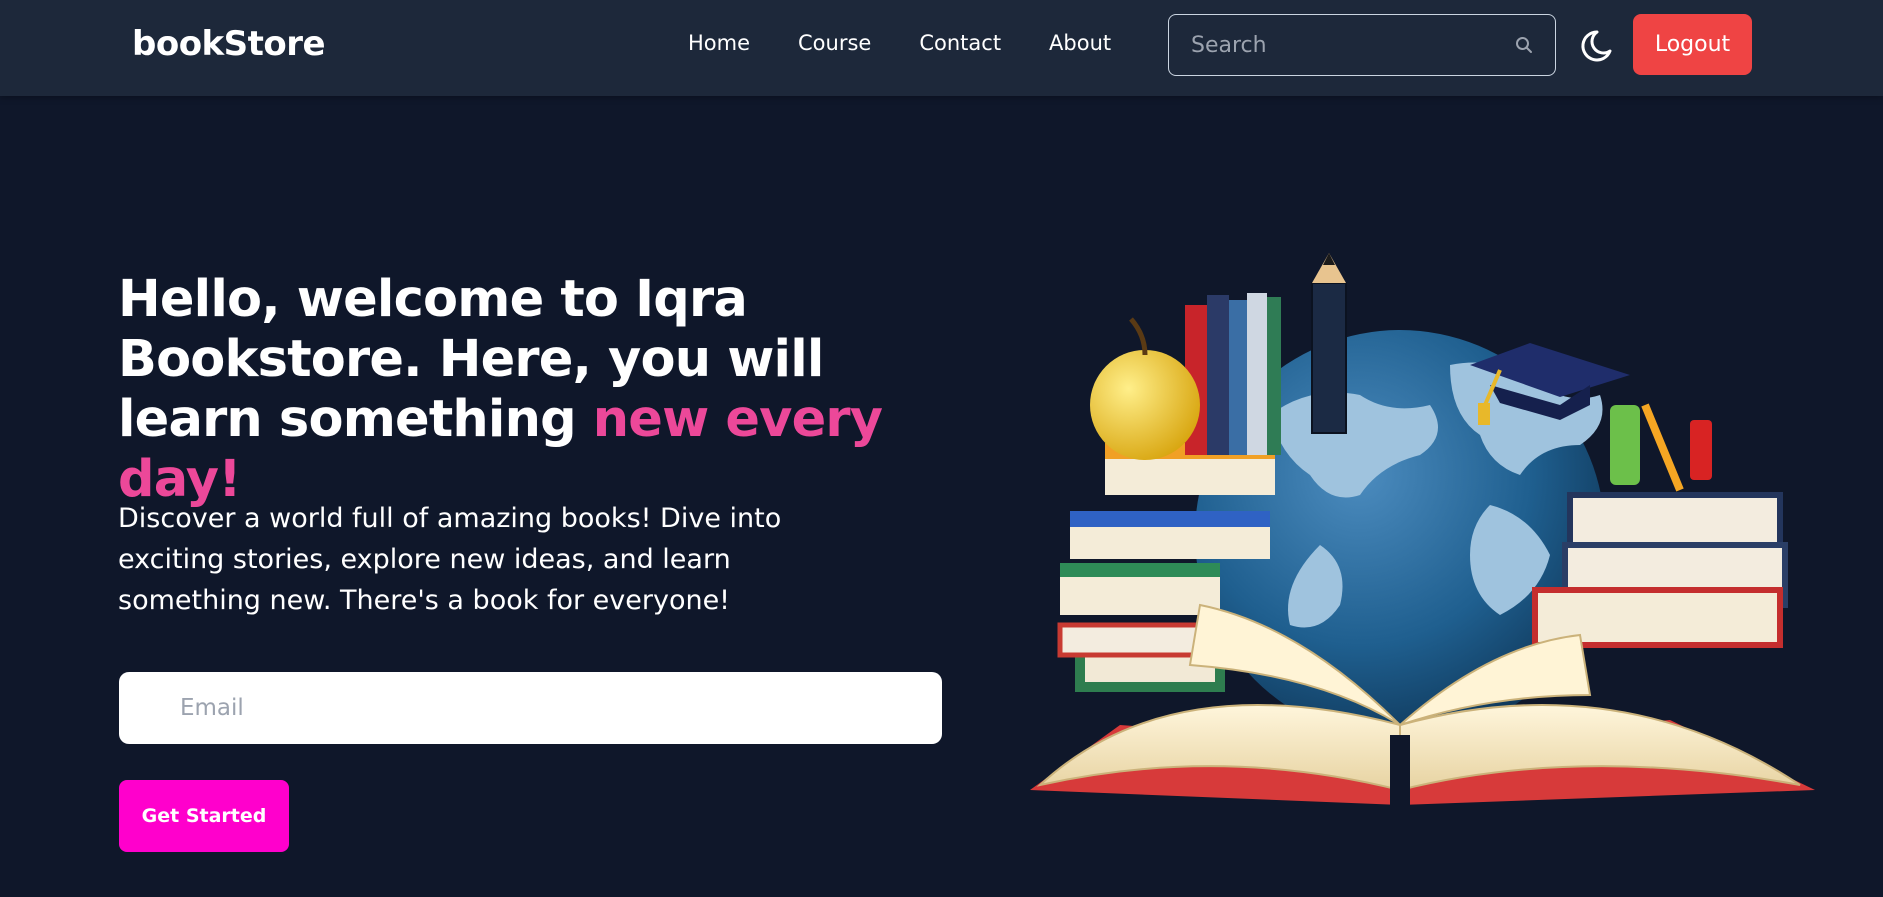 The width and height of the screenshot is (1883, 897). What do you see at coordinates (1080, 43) in the screenshot?
I see `nav-link-about: About` at bounding box center [1080, 43].